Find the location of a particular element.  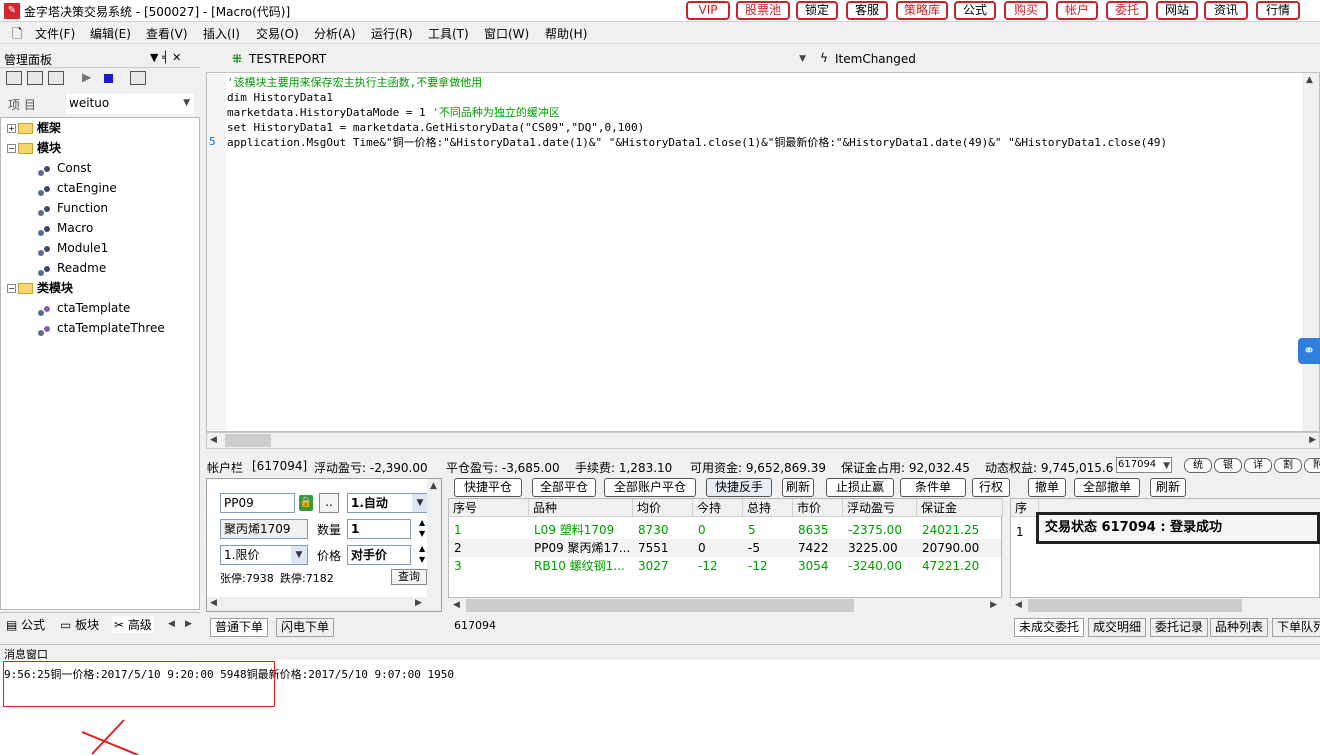

top-button-support: 客服 is located at coordinates (867, 10).